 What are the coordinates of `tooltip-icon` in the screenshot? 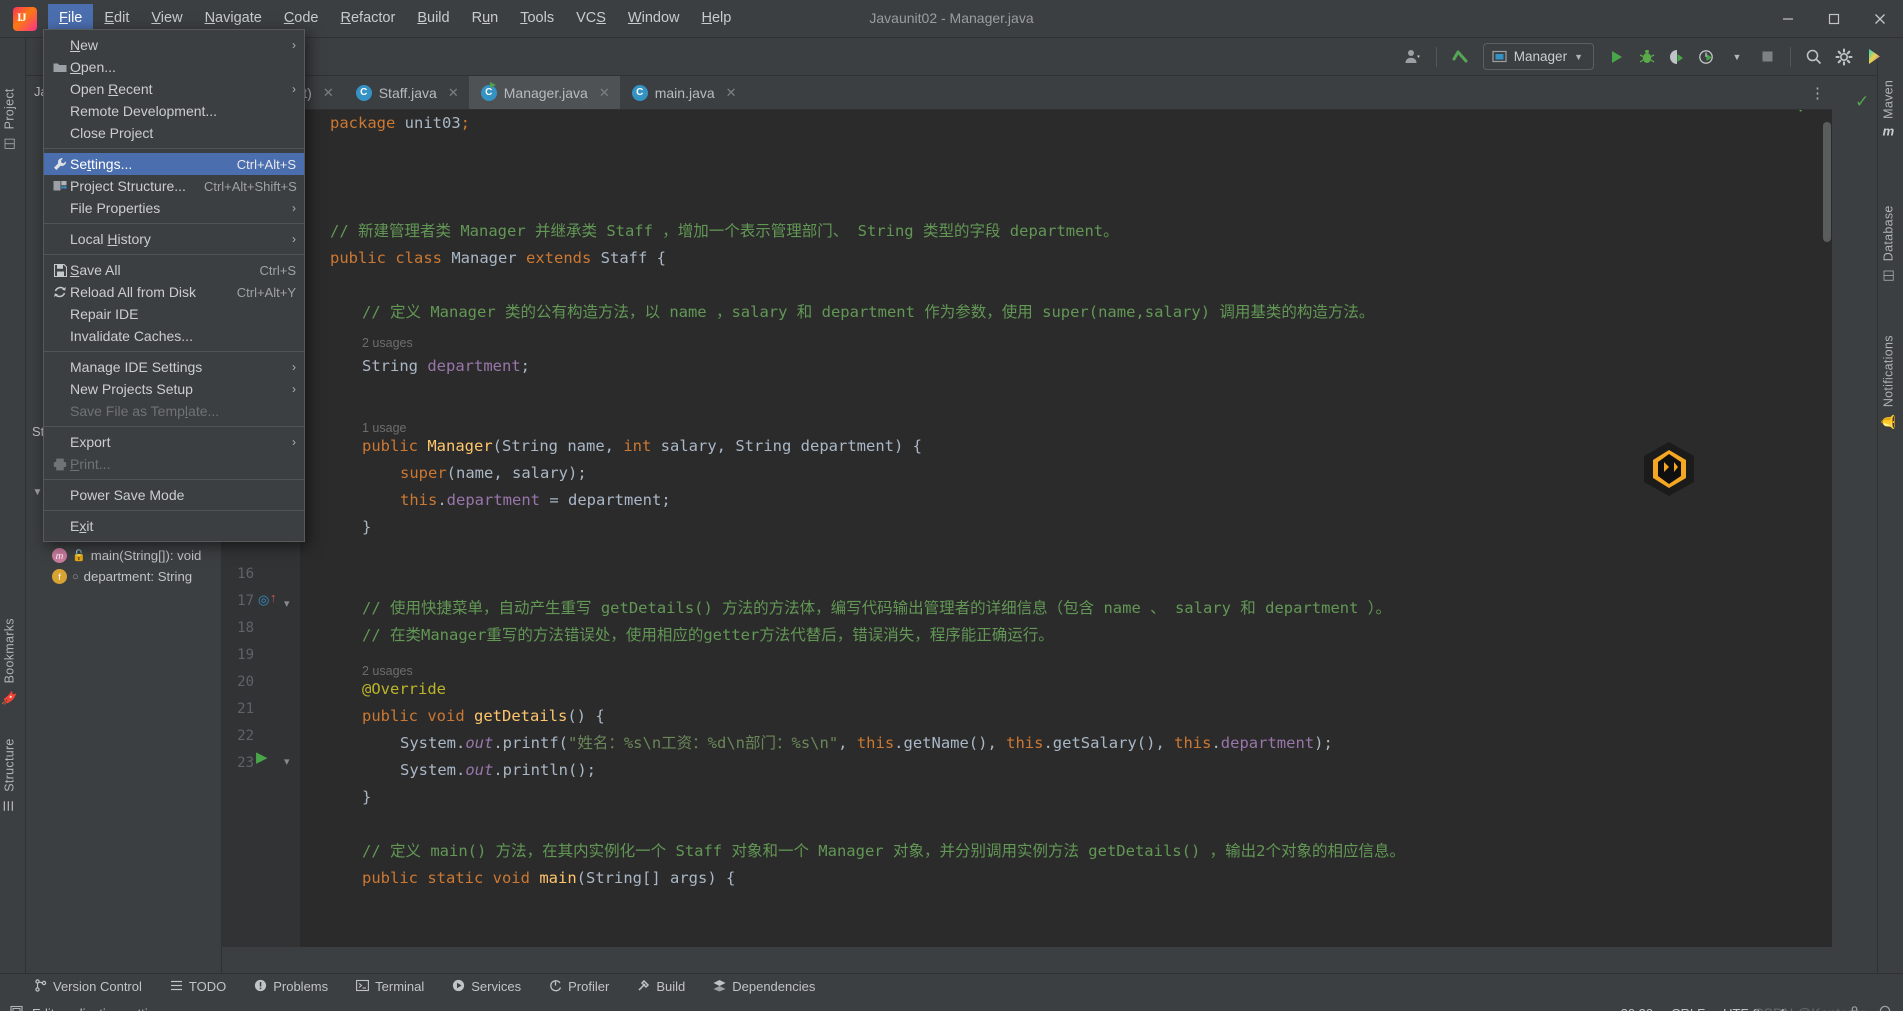 It's located at (17, 1008).